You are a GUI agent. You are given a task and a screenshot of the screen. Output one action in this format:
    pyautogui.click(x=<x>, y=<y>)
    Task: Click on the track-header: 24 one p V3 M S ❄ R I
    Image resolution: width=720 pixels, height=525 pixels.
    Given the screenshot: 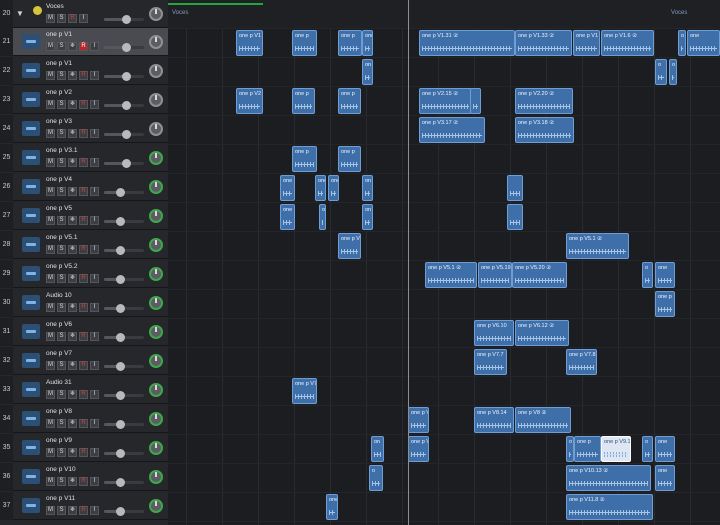 What is the action you would take?
    pyautogui.click(x=84, y=129)
    